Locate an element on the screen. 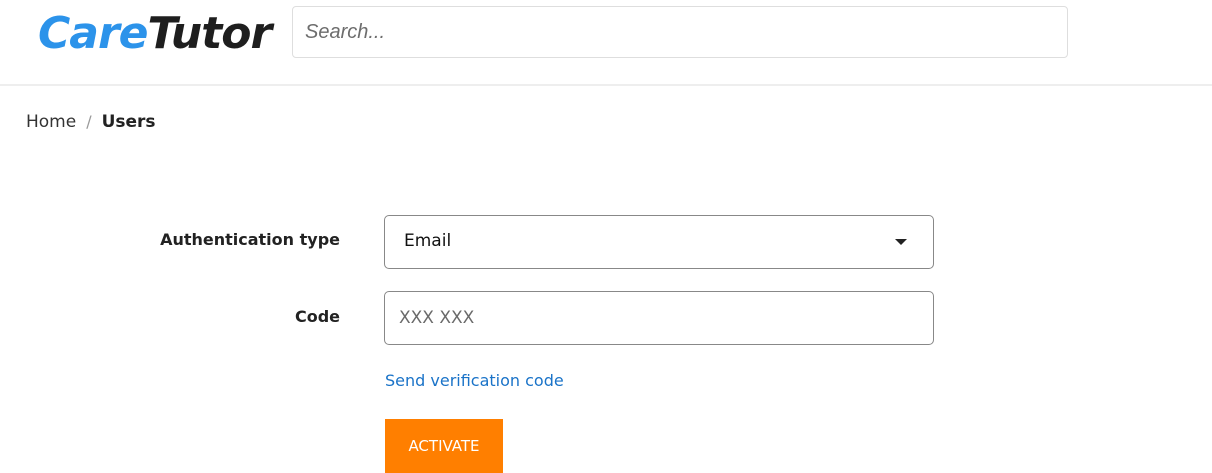  auth-type-label: Authentication type is located at coordinates (250, 239).